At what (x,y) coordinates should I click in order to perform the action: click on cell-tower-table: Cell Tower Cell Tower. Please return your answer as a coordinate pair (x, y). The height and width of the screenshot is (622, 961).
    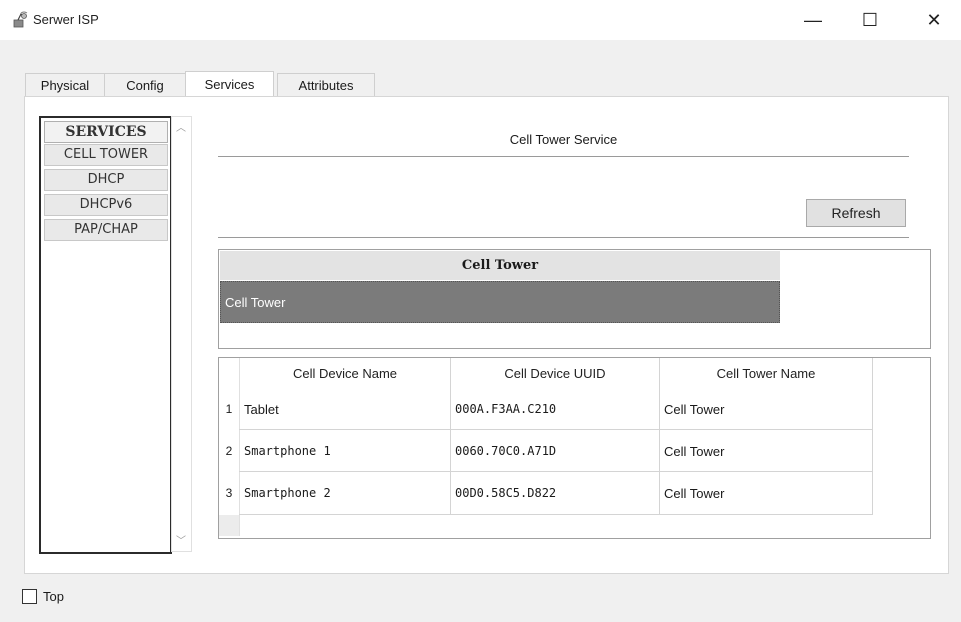
    Looking at the image, I should click on (574, 299).